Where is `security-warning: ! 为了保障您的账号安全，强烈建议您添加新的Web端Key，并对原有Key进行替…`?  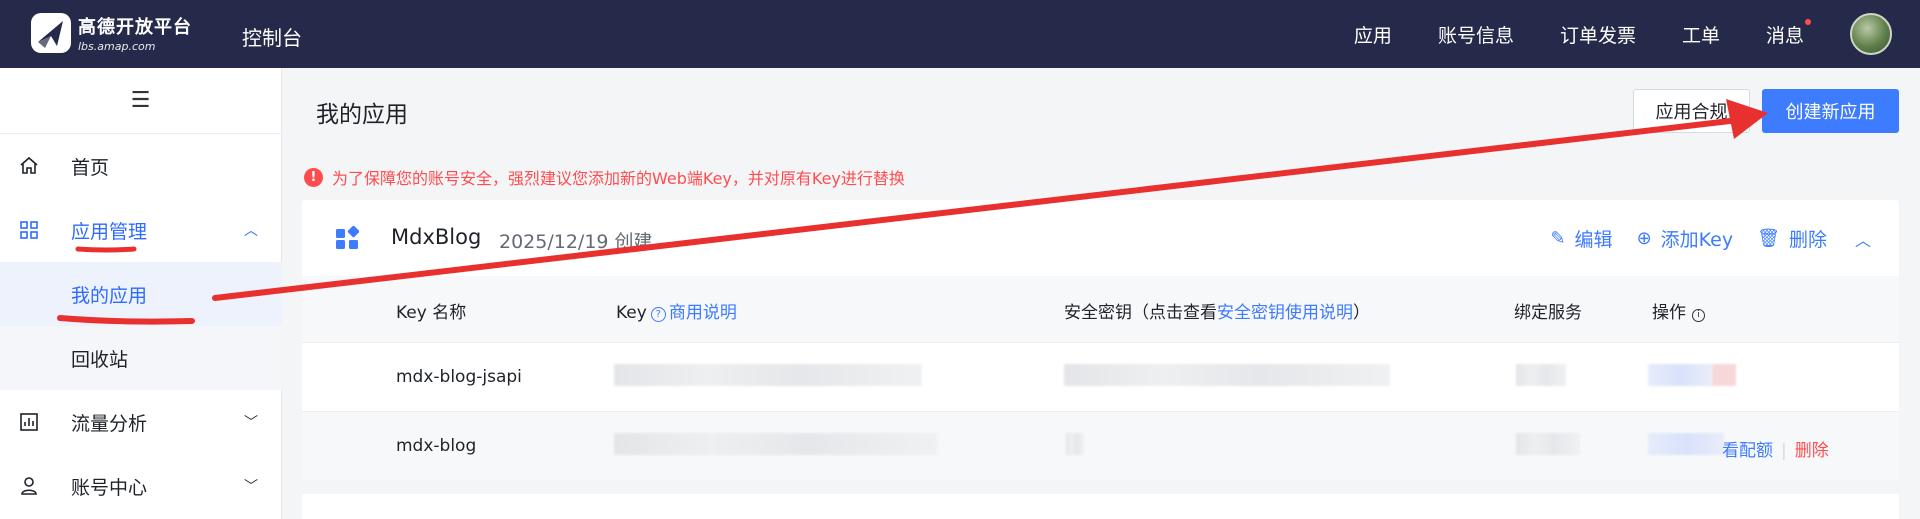
security-warning: ! 为了保障您的账号安全，强烈建议您添加新的Web端Key，并对原有Key进行替… is located at coordinates (604, 177).